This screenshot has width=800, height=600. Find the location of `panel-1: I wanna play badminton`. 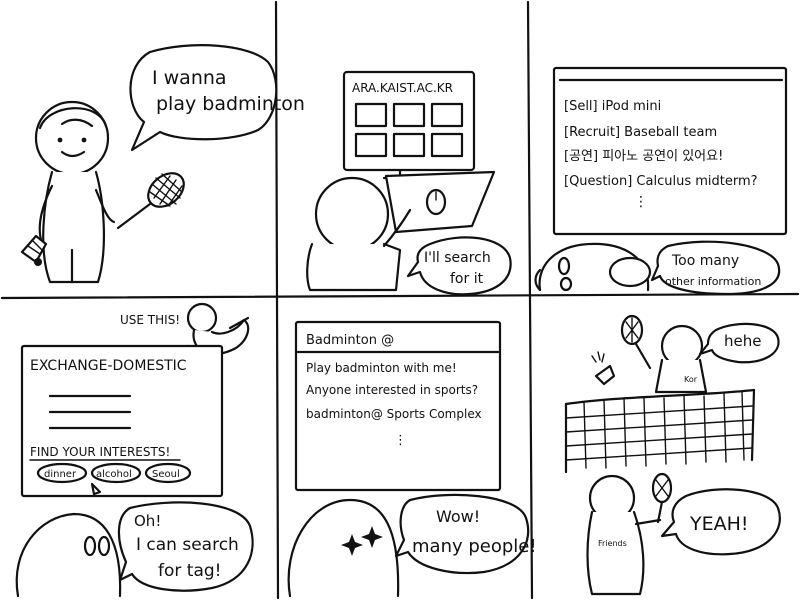

panel-1: I wanna play badminton is located at coordinates (162, 164).